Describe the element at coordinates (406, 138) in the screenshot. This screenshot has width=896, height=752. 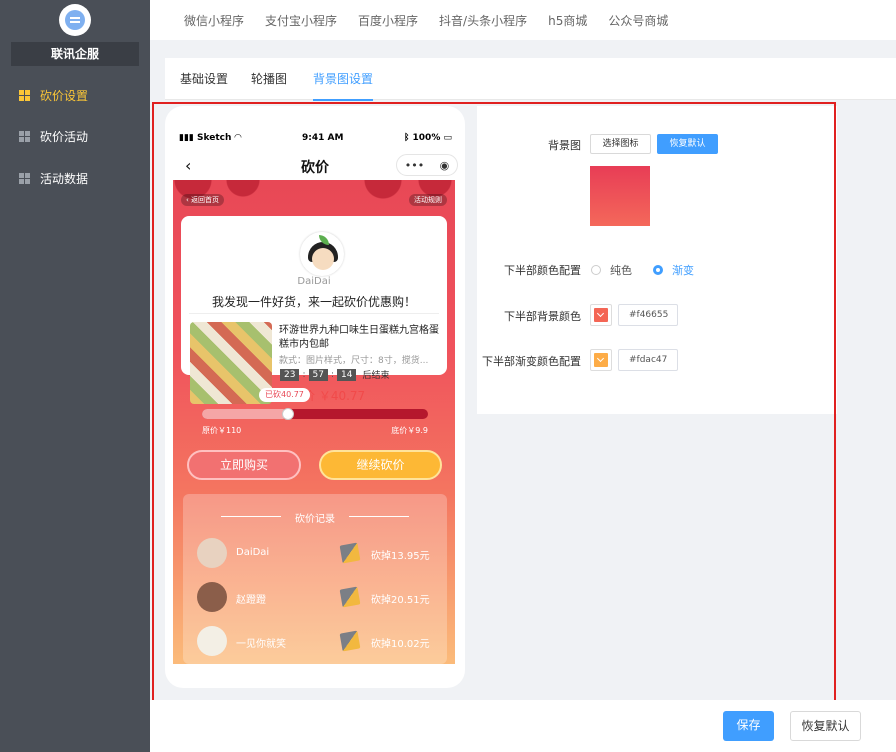
I see `bluetooth-icon: ᛒ` at that location.